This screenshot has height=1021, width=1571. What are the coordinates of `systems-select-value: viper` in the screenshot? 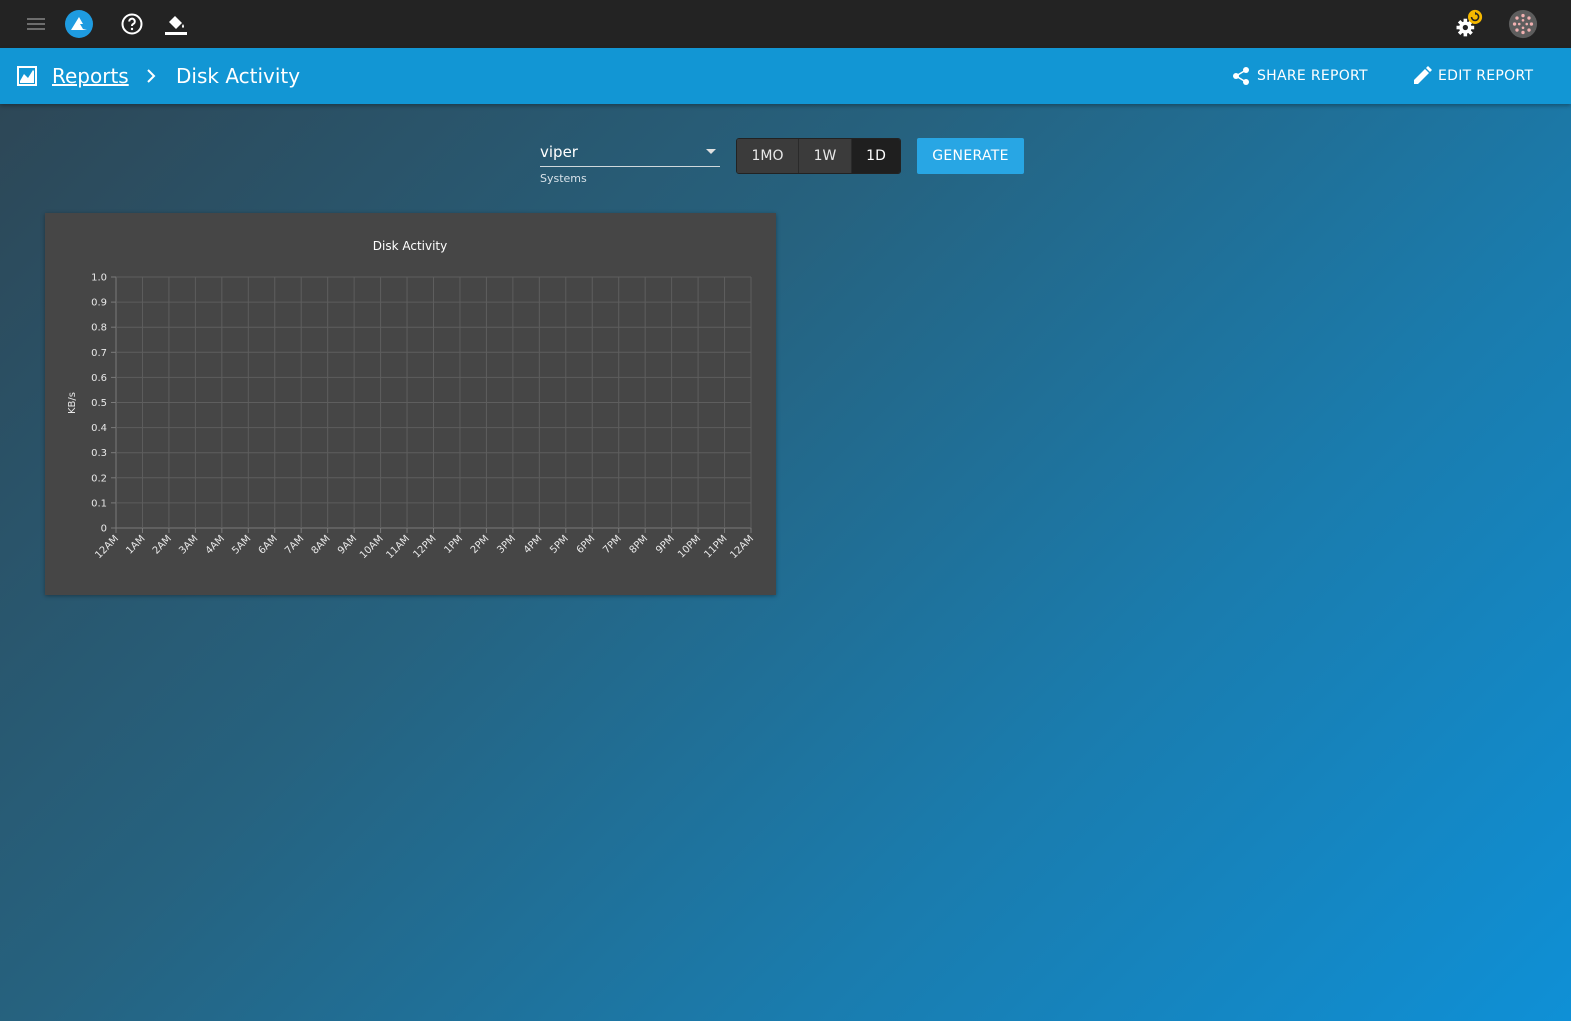 It's located at (559, 152).